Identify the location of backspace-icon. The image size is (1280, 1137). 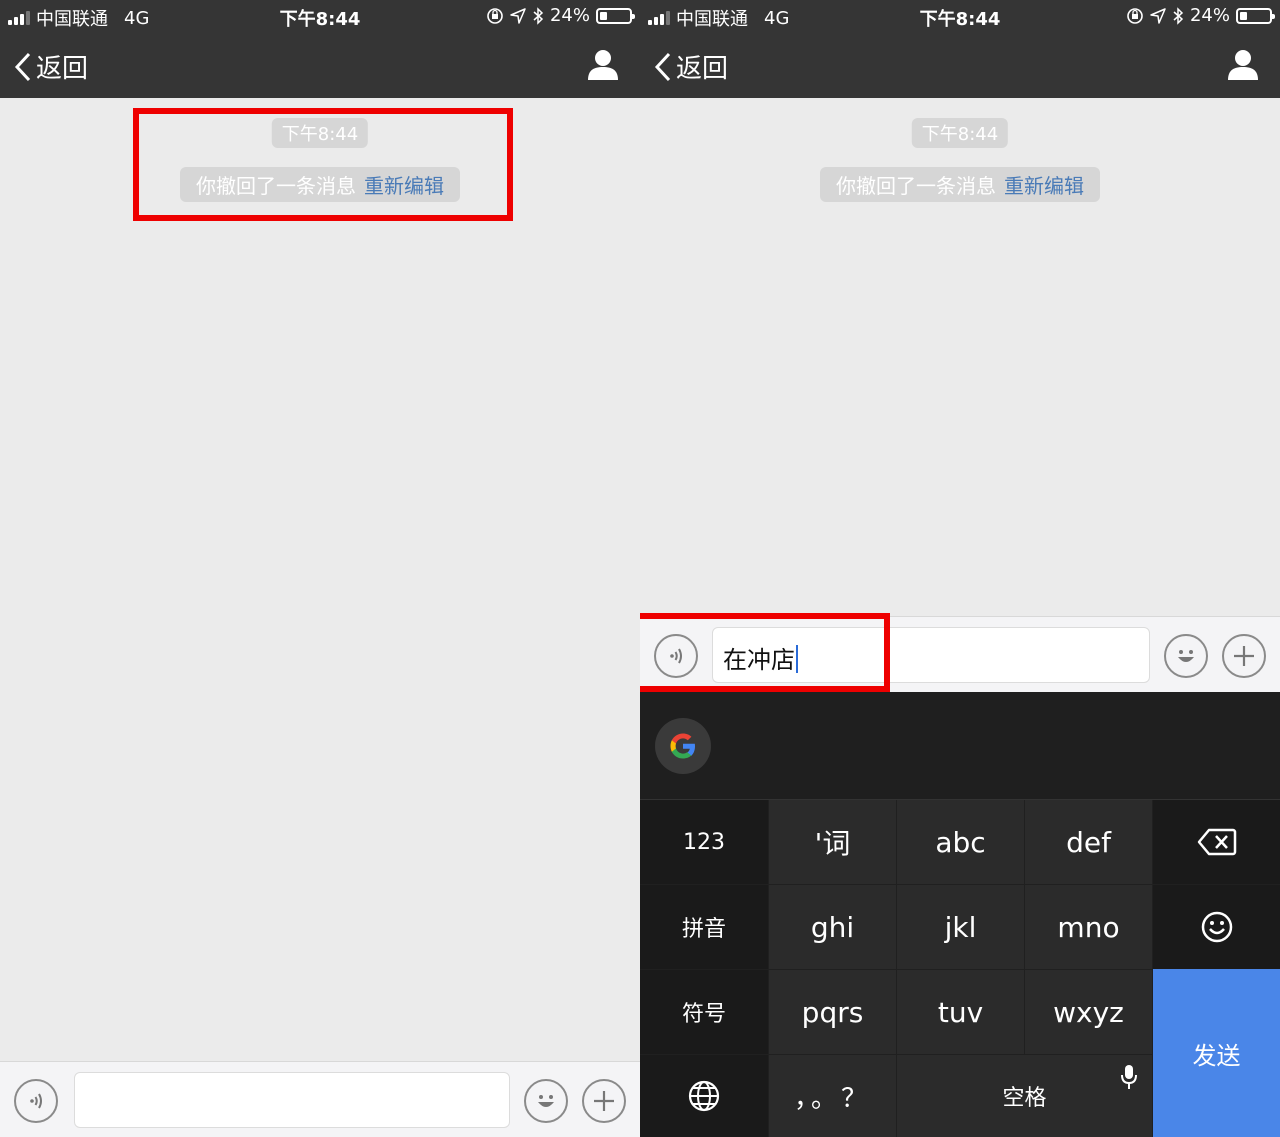
(1216, 842).